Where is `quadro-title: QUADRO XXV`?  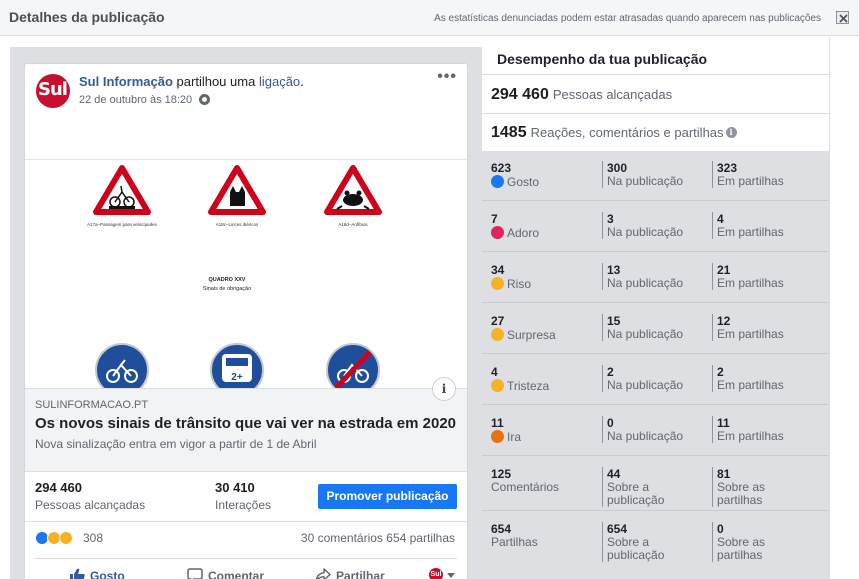
quadro-title: QUADRO XXV is located at coordinates (227, 280).